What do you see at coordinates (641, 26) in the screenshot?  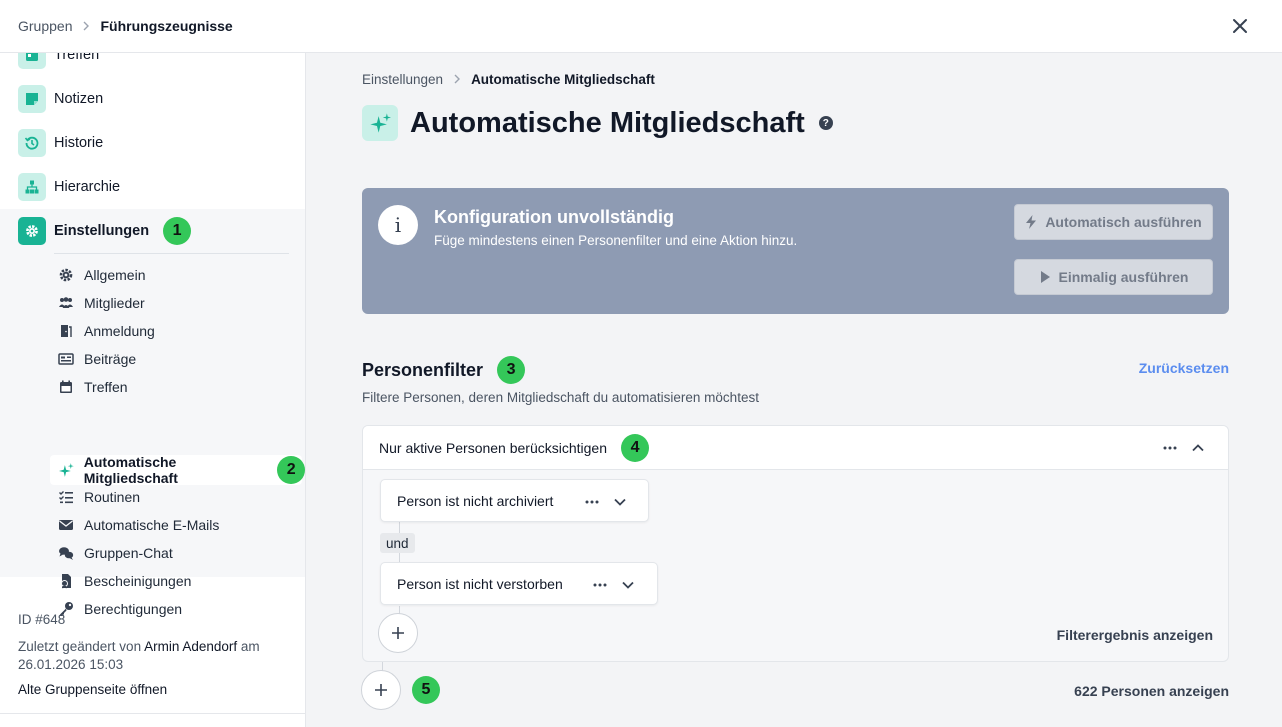 I see `top-bar: Gruppen Führungszeugnisse` at bounding box center [641, 26].